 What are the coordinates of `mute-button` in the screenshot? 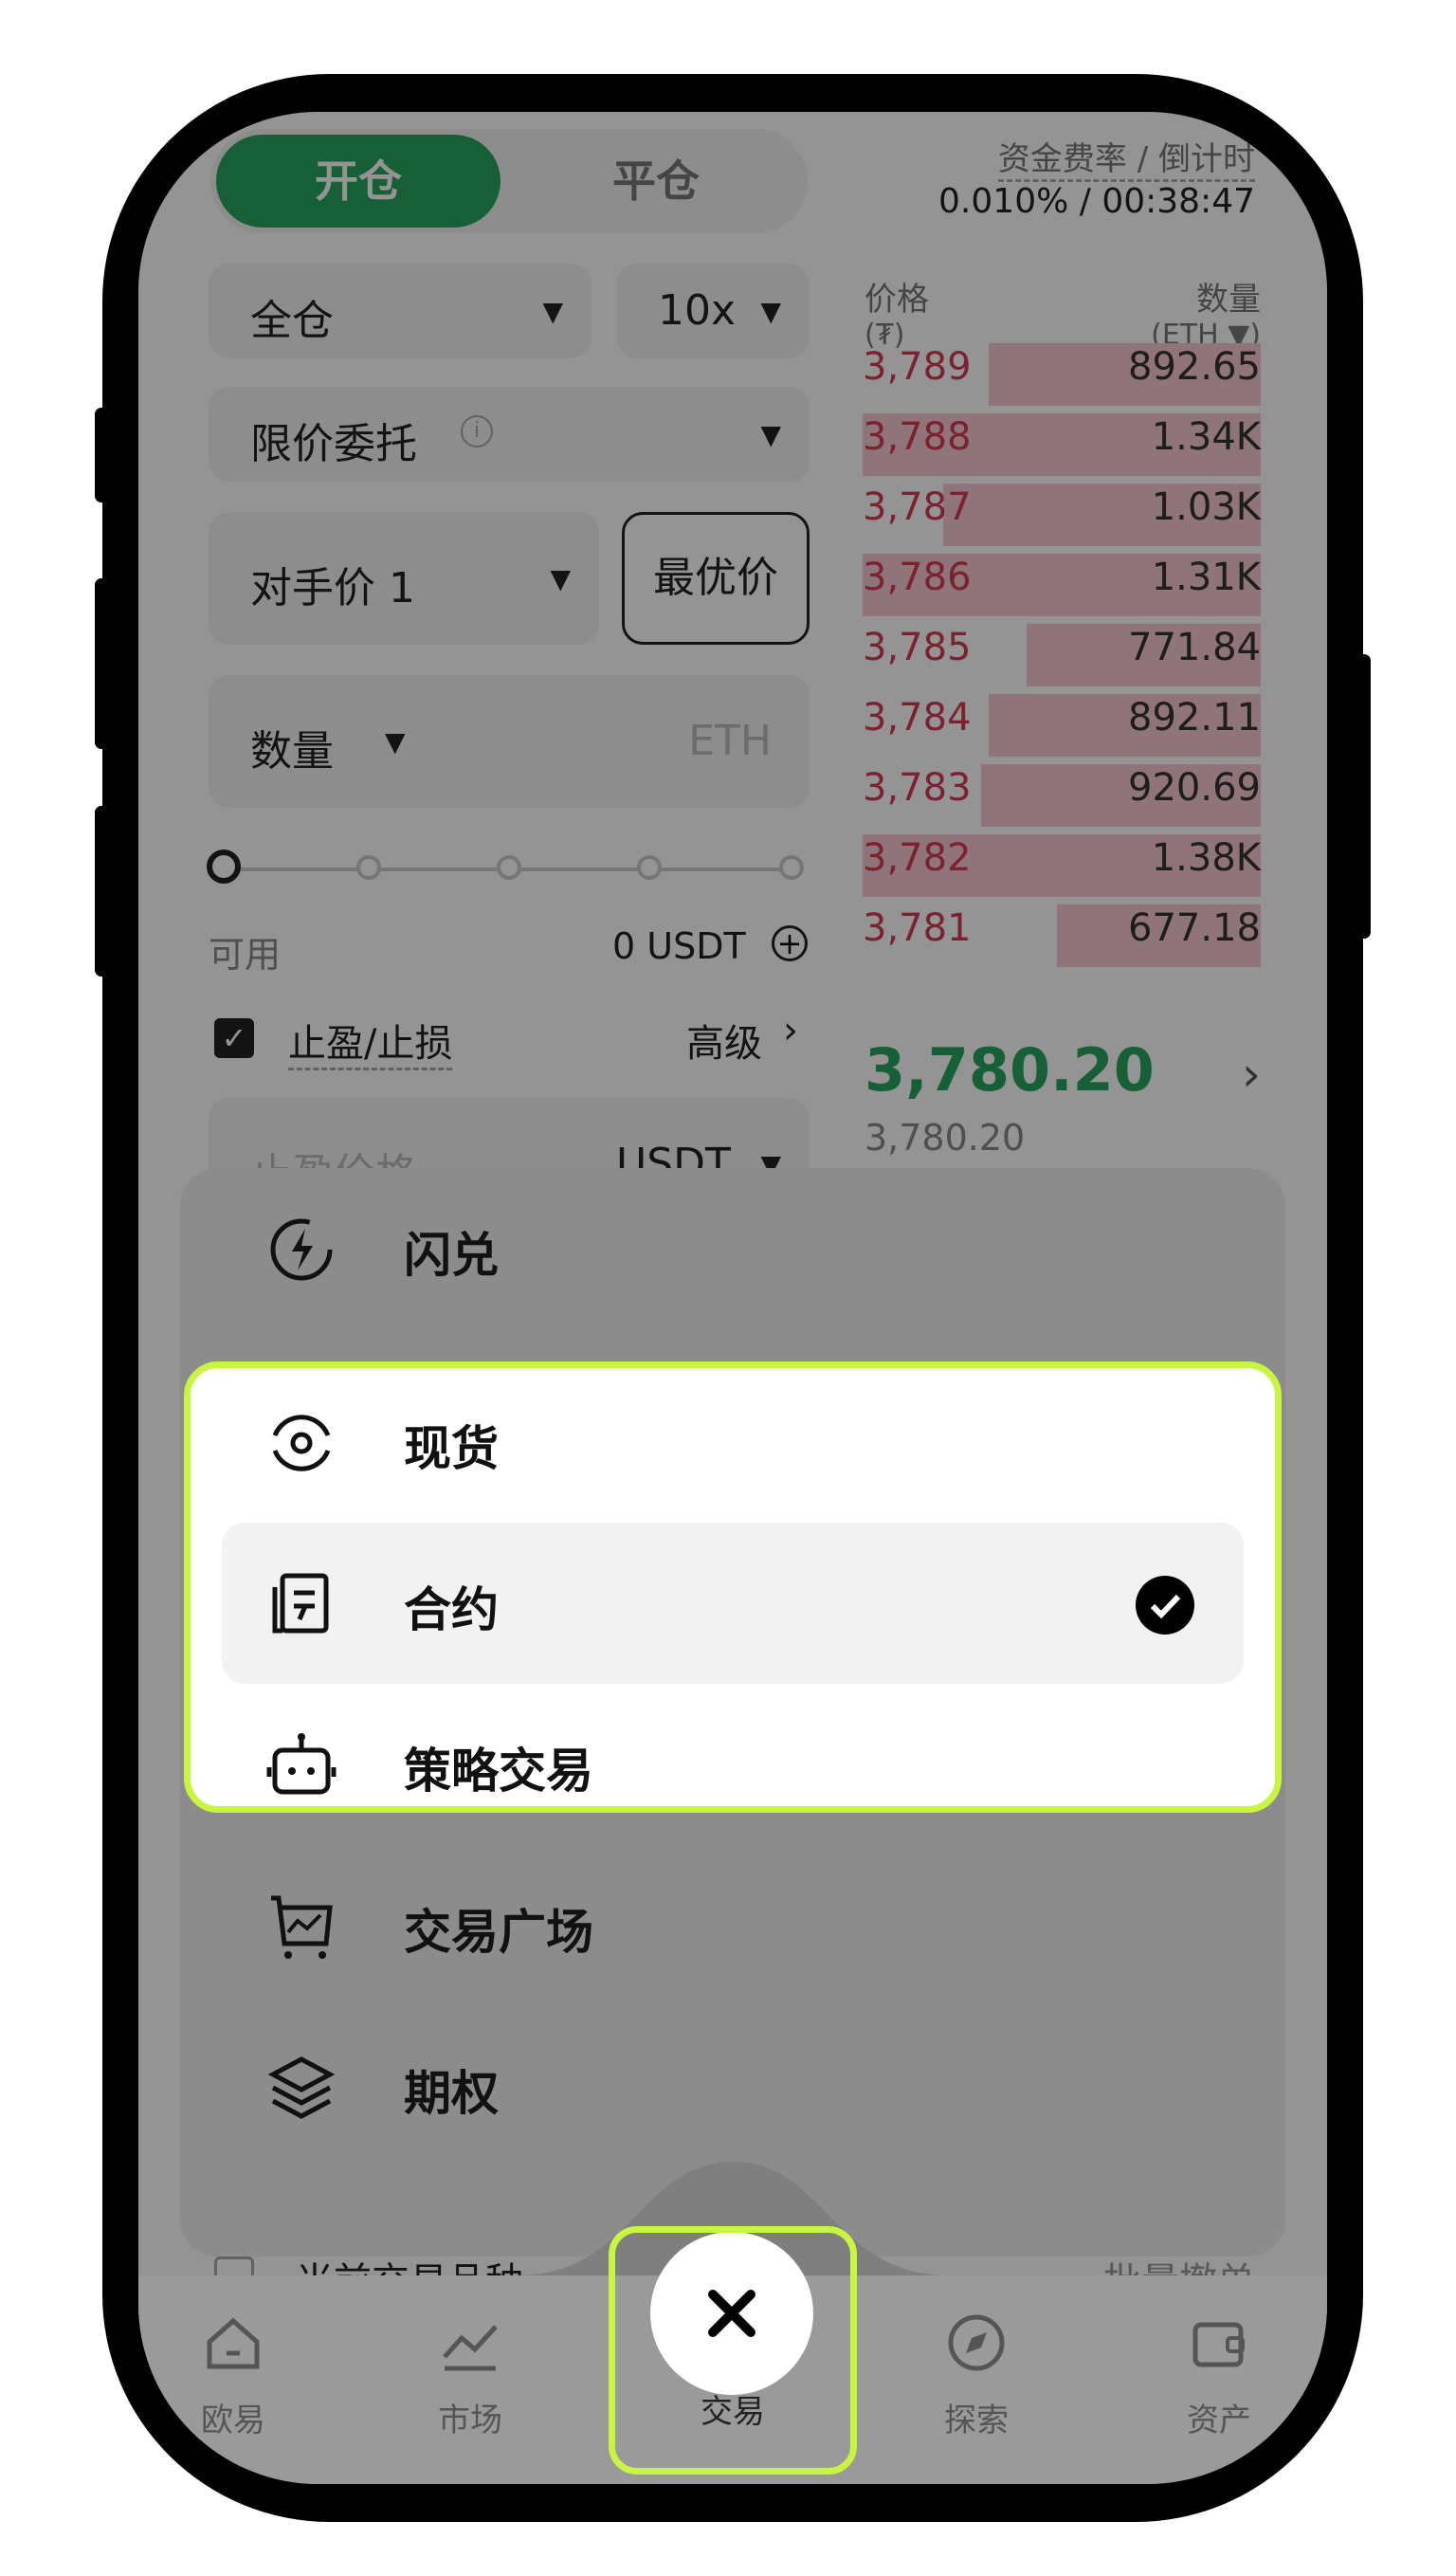 It's located at (101, 455).